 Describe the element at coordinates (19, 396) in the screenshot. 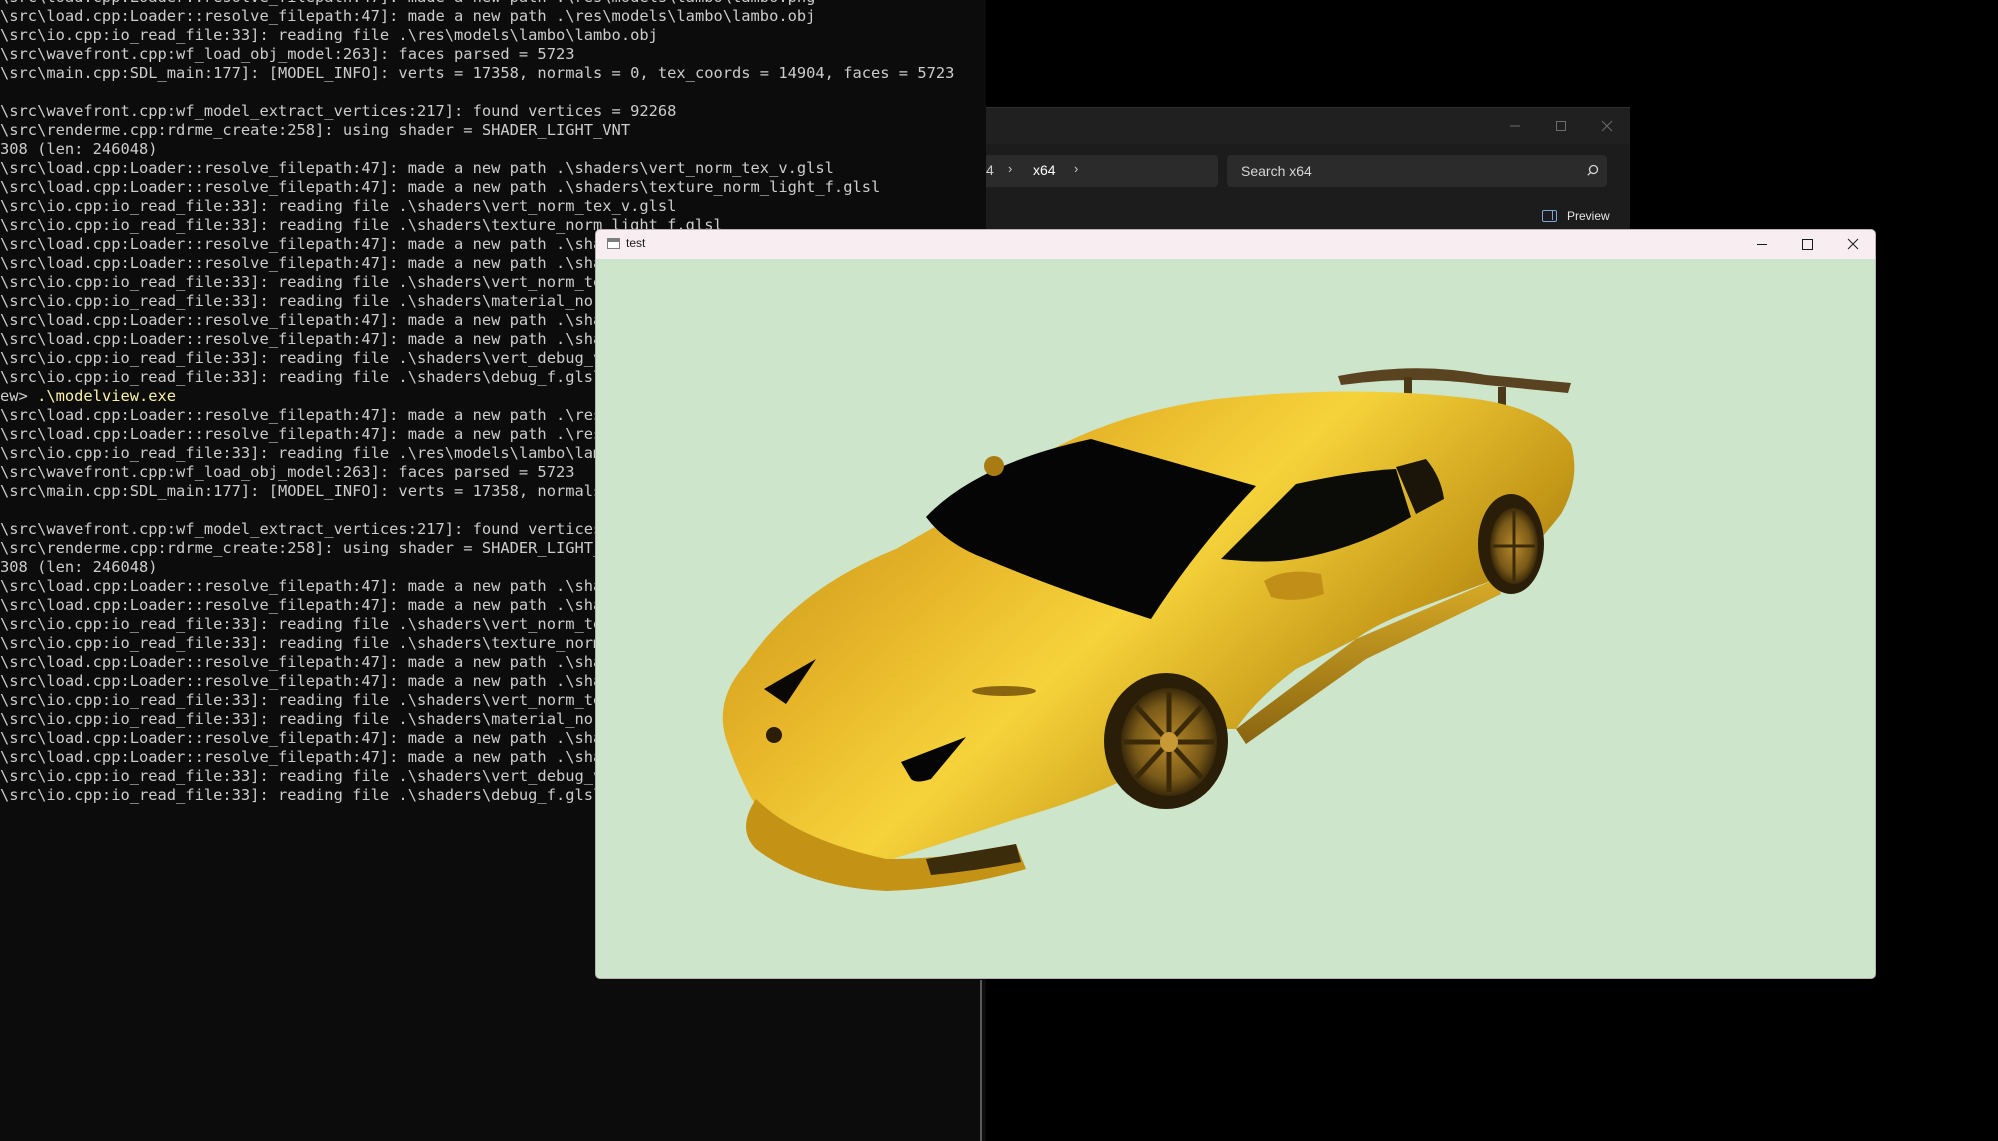

I see `terminal-prompt: ew>` at that location.